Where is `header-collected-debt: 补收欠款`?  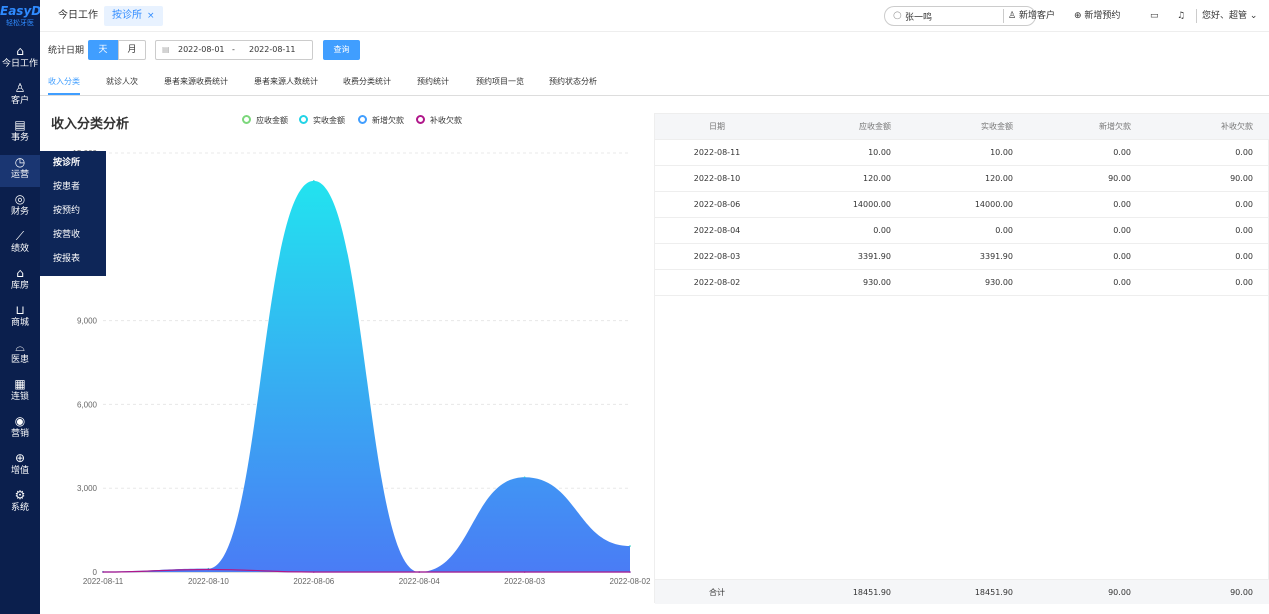
header-collected-debt: 补收欠款 is located at coordinates (1192, 127).